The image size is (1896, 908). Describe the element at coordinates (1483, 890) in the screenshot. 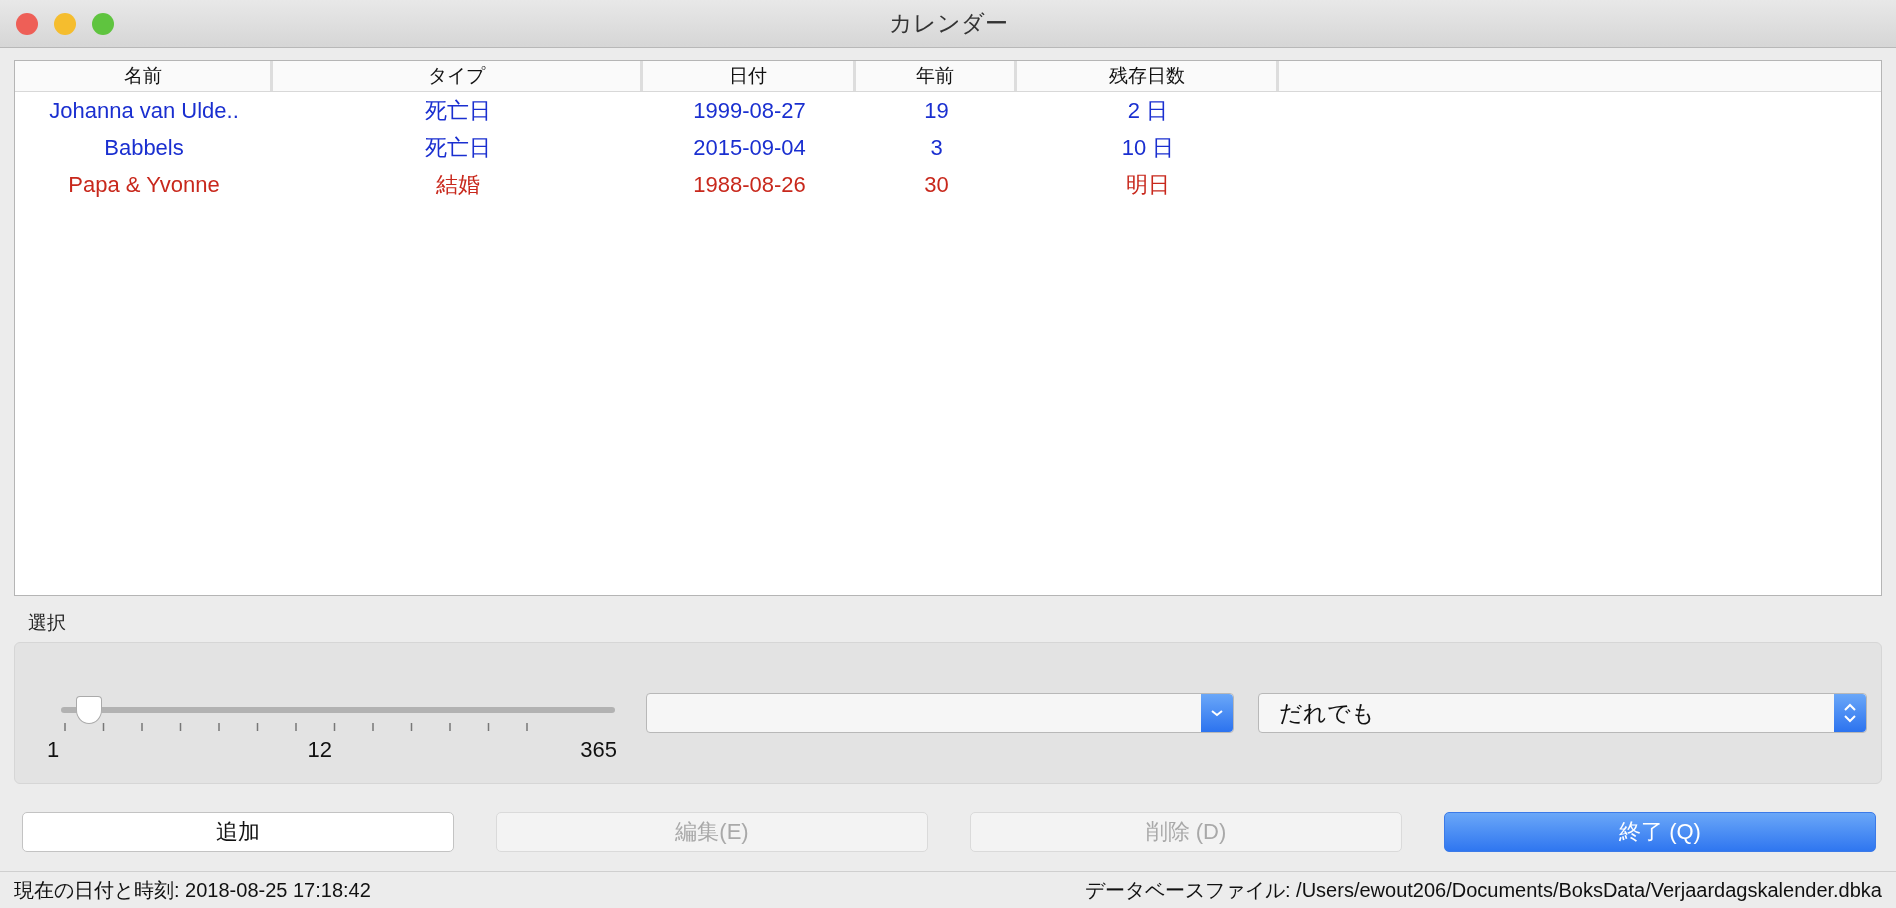

I see `database-file-text: データベースファイル: /Users/ewout206/Documents/BoksData/Verjaardagskalender.dbka` at that location.